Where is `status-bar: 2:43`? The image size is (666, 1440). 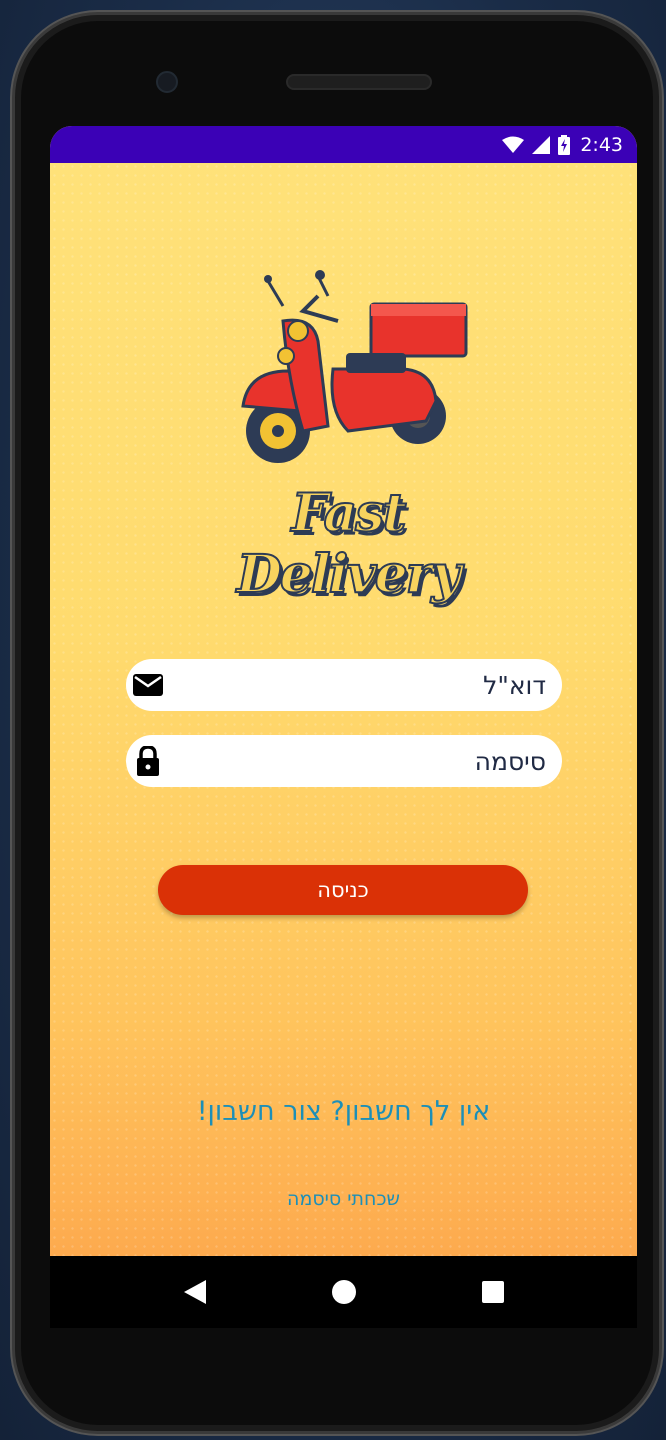 status-bar: 2:43 is located at coordinates (343, 144).